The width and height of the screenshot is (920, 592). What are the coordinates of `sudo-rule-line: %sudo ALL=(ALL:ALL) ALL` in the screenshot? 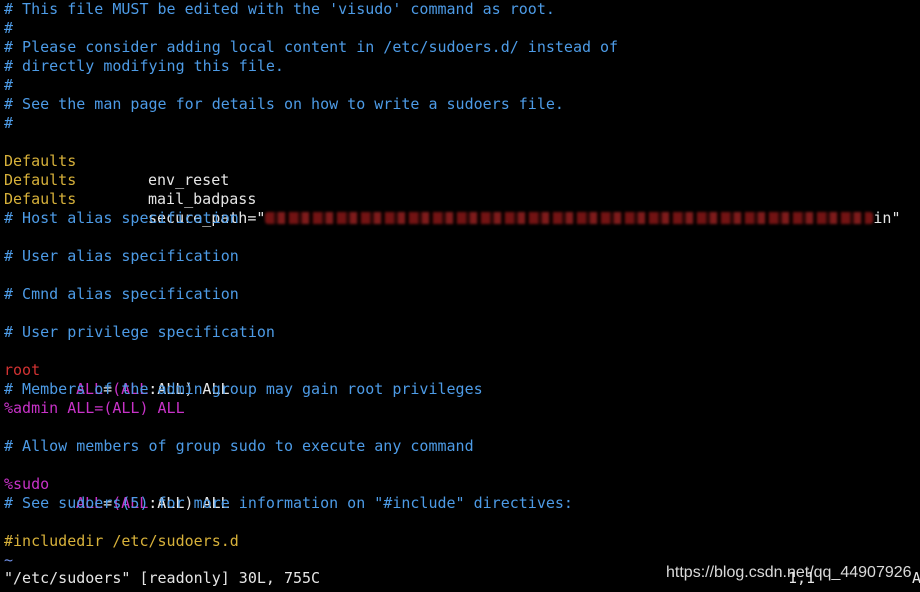 It's located at (204, 484).